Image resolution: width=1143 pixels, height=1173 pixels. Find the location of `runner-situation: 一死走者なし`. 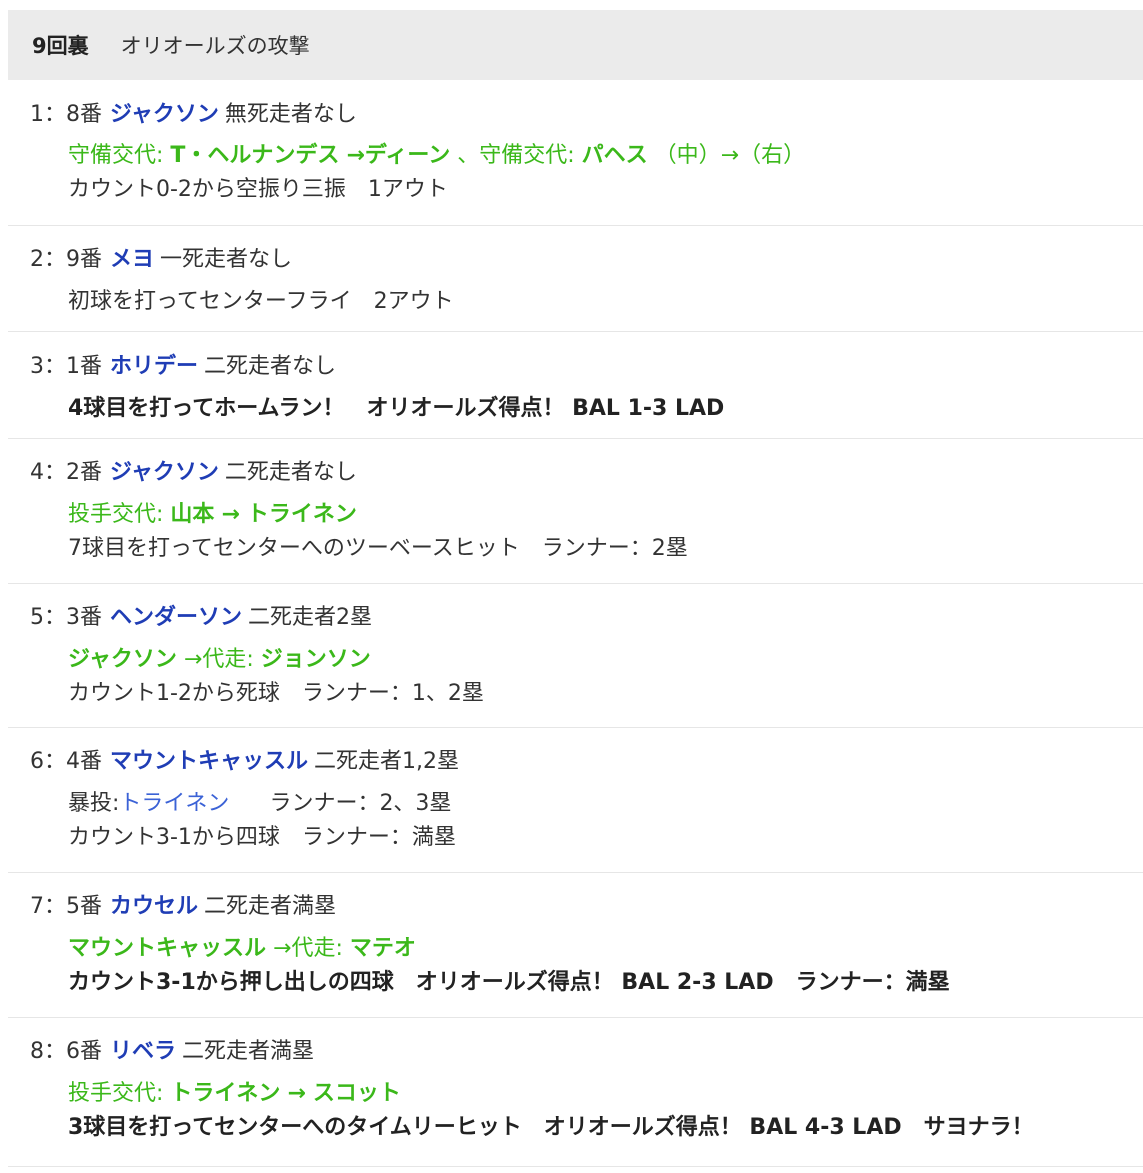

runner-situation: 一死走者なし is located at coordinates (226, 259).